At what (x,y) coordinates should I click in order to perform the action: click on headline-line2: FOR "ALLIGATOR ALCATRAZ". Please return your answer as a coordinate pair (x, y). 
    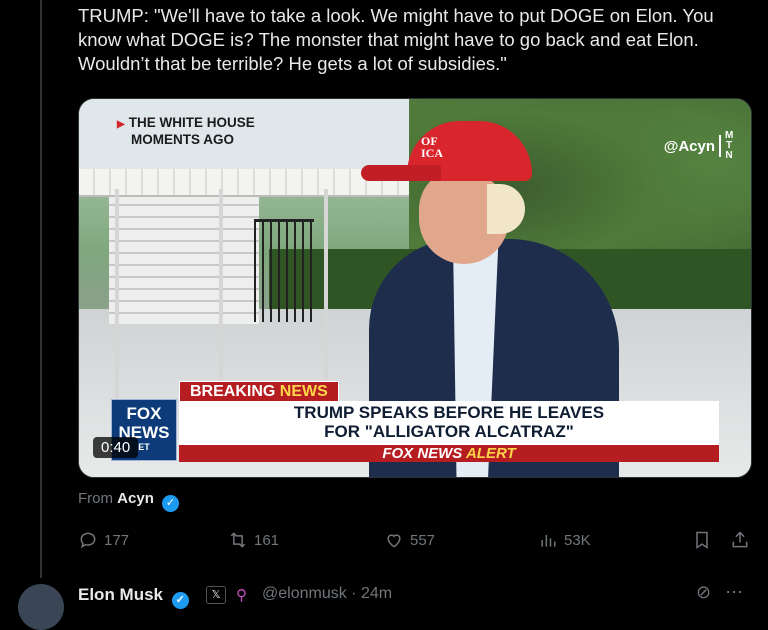
    Looking at the image, I should click on (449, 431).